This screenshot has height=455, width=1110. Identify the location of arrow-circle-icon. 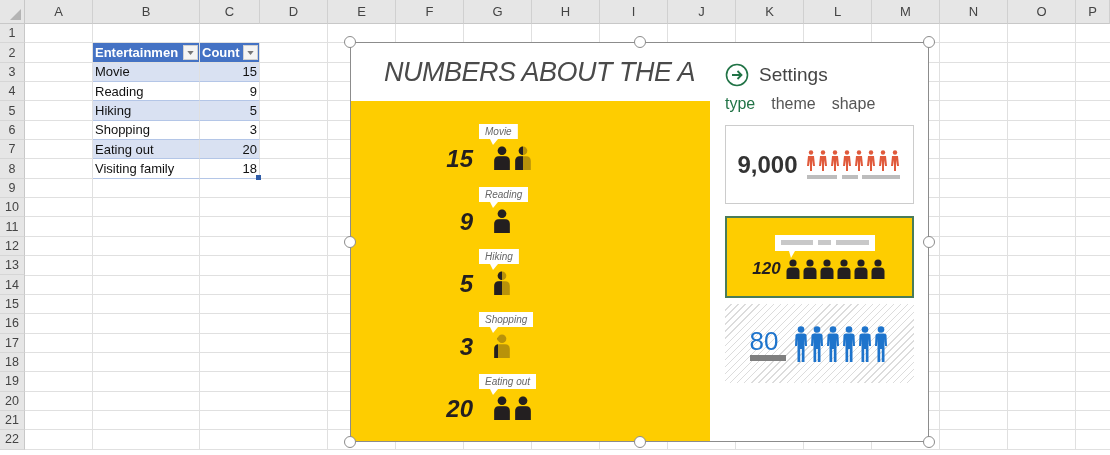
(737, 75).